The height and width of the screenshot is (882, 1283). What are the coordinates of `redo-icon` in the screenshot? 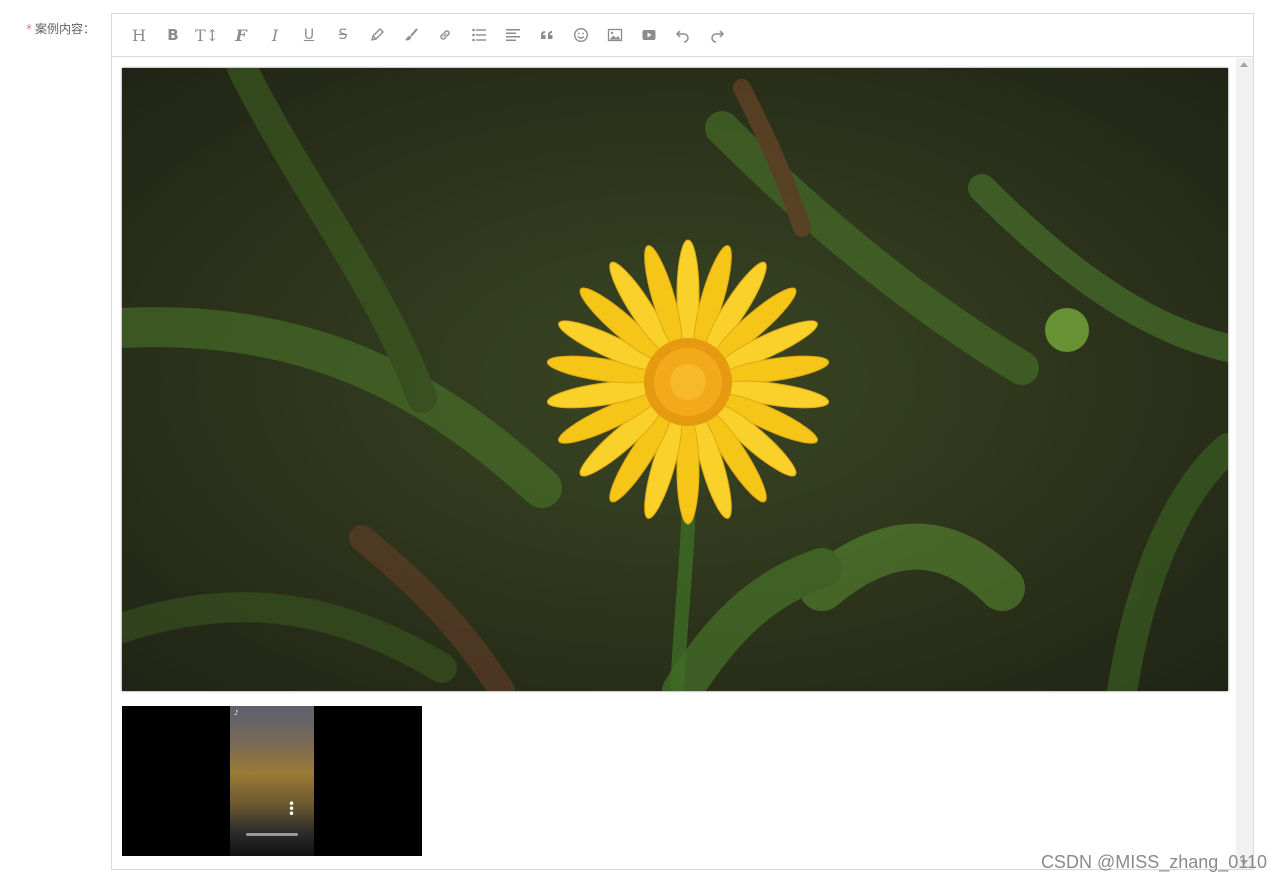 It's located at (718, 36).